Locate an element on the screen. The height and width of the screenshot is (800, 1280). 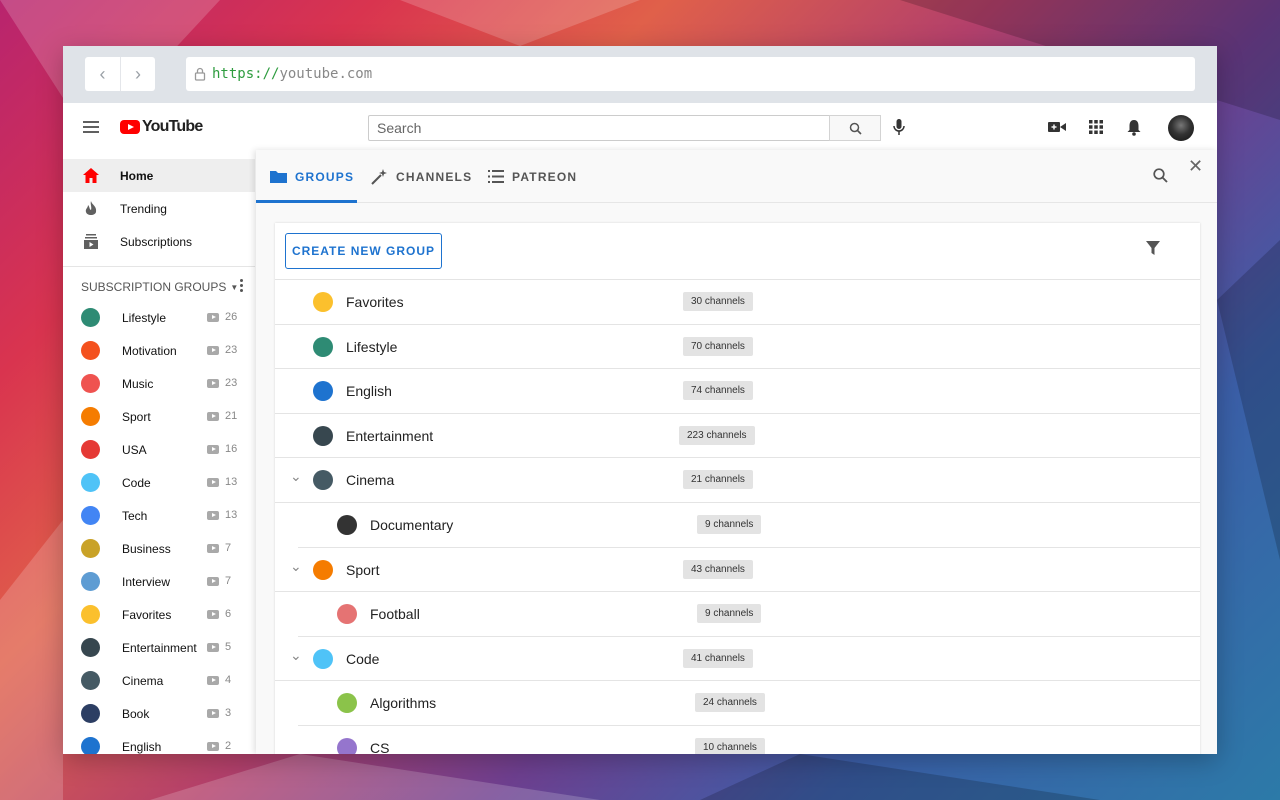
filter-button is located at coordinates (1153, 251).